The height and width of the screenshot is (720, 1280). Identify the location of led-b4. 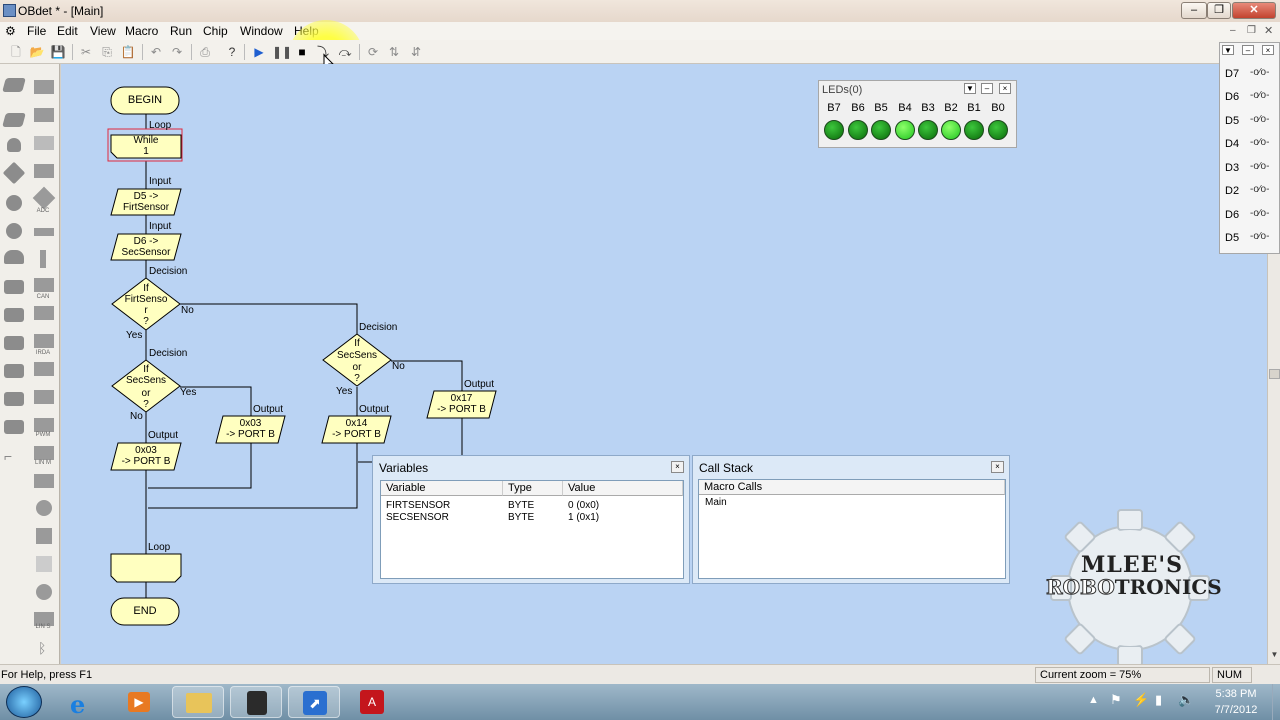
(905, 130).